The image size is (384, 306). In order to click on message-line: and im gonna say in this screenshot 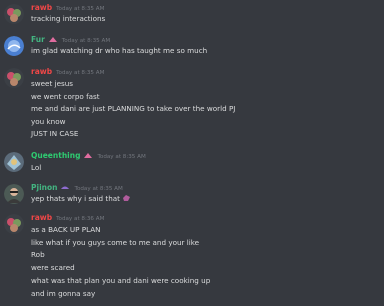, I will do `click(63, 293)`.